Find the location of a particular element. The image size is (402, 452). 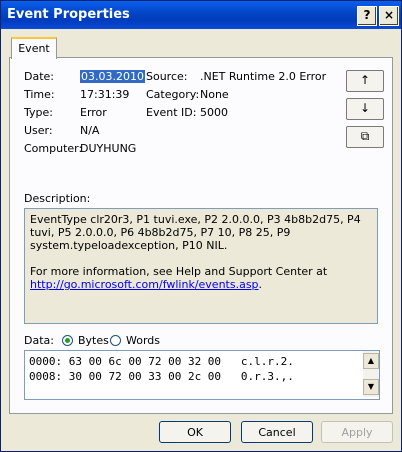

category-label: Category: is located at coordinates (173, 94).